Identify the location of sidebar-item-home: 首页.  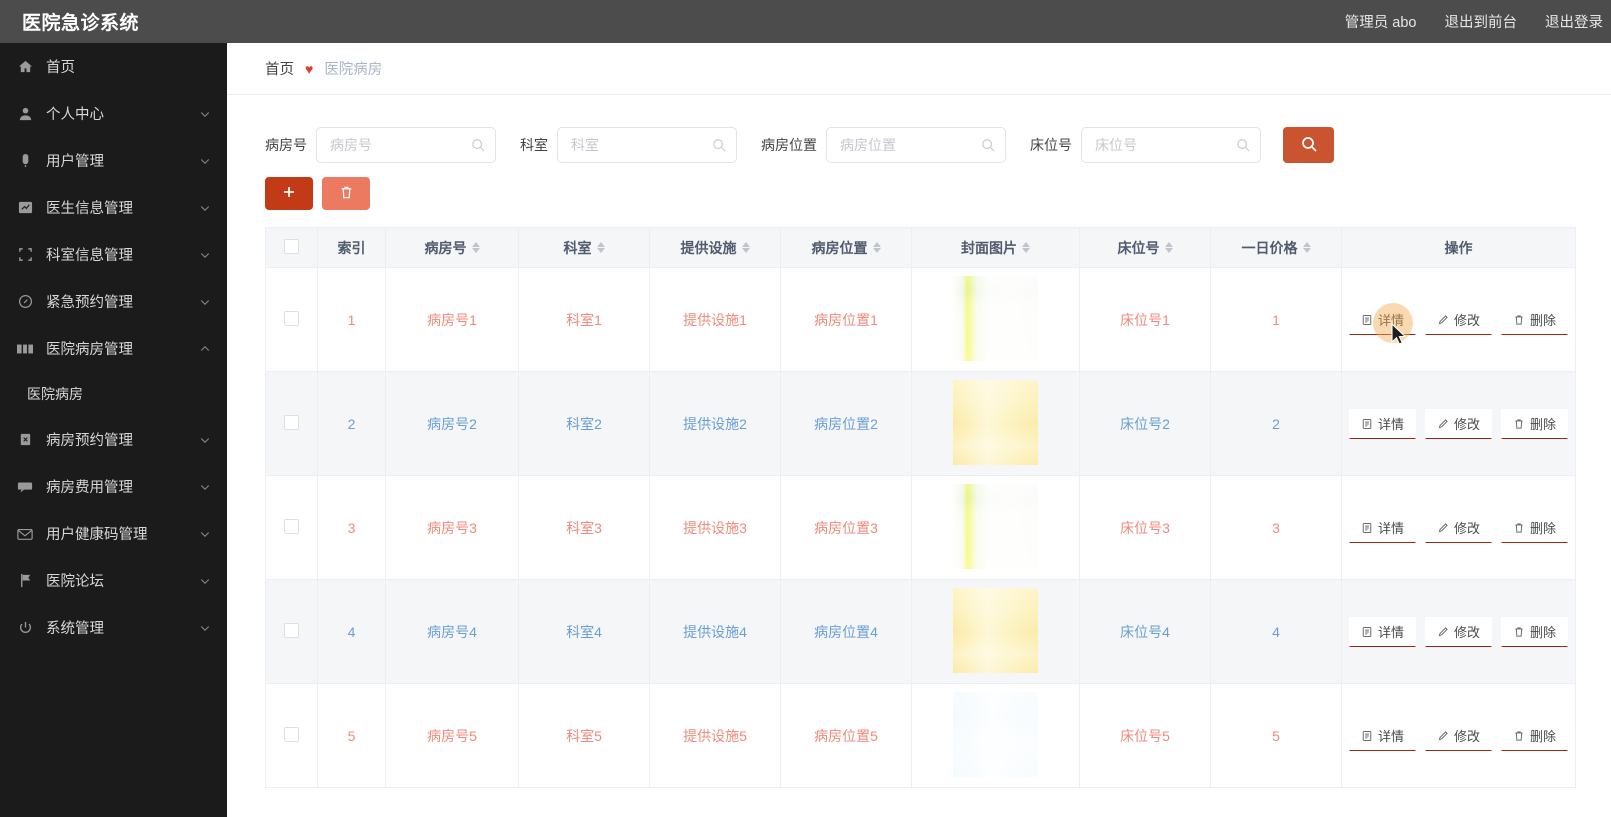
(113, 66).